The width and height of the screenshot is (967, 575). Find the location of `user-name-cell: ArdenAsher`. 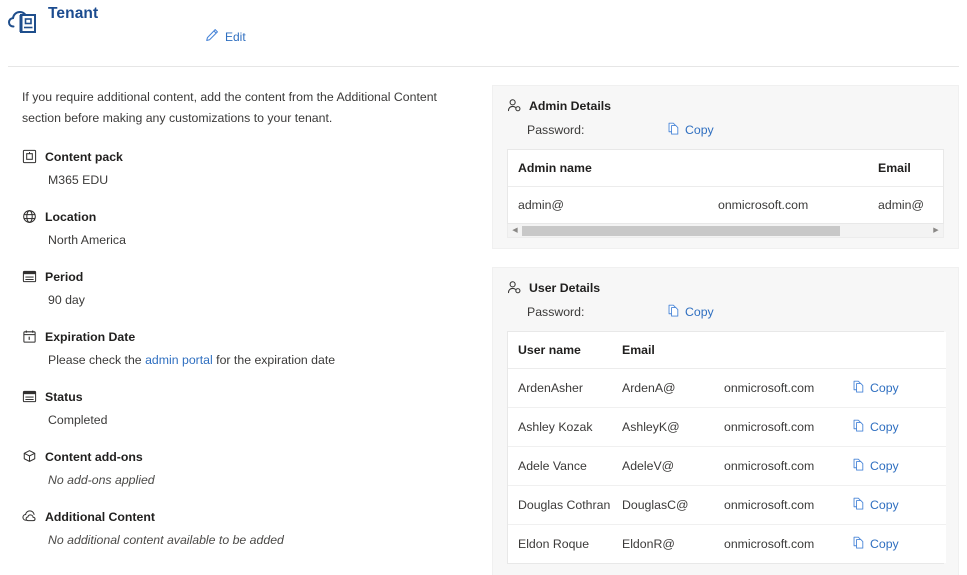

user-name-cell: ArdenAsher is located at coordinates (560, 388).